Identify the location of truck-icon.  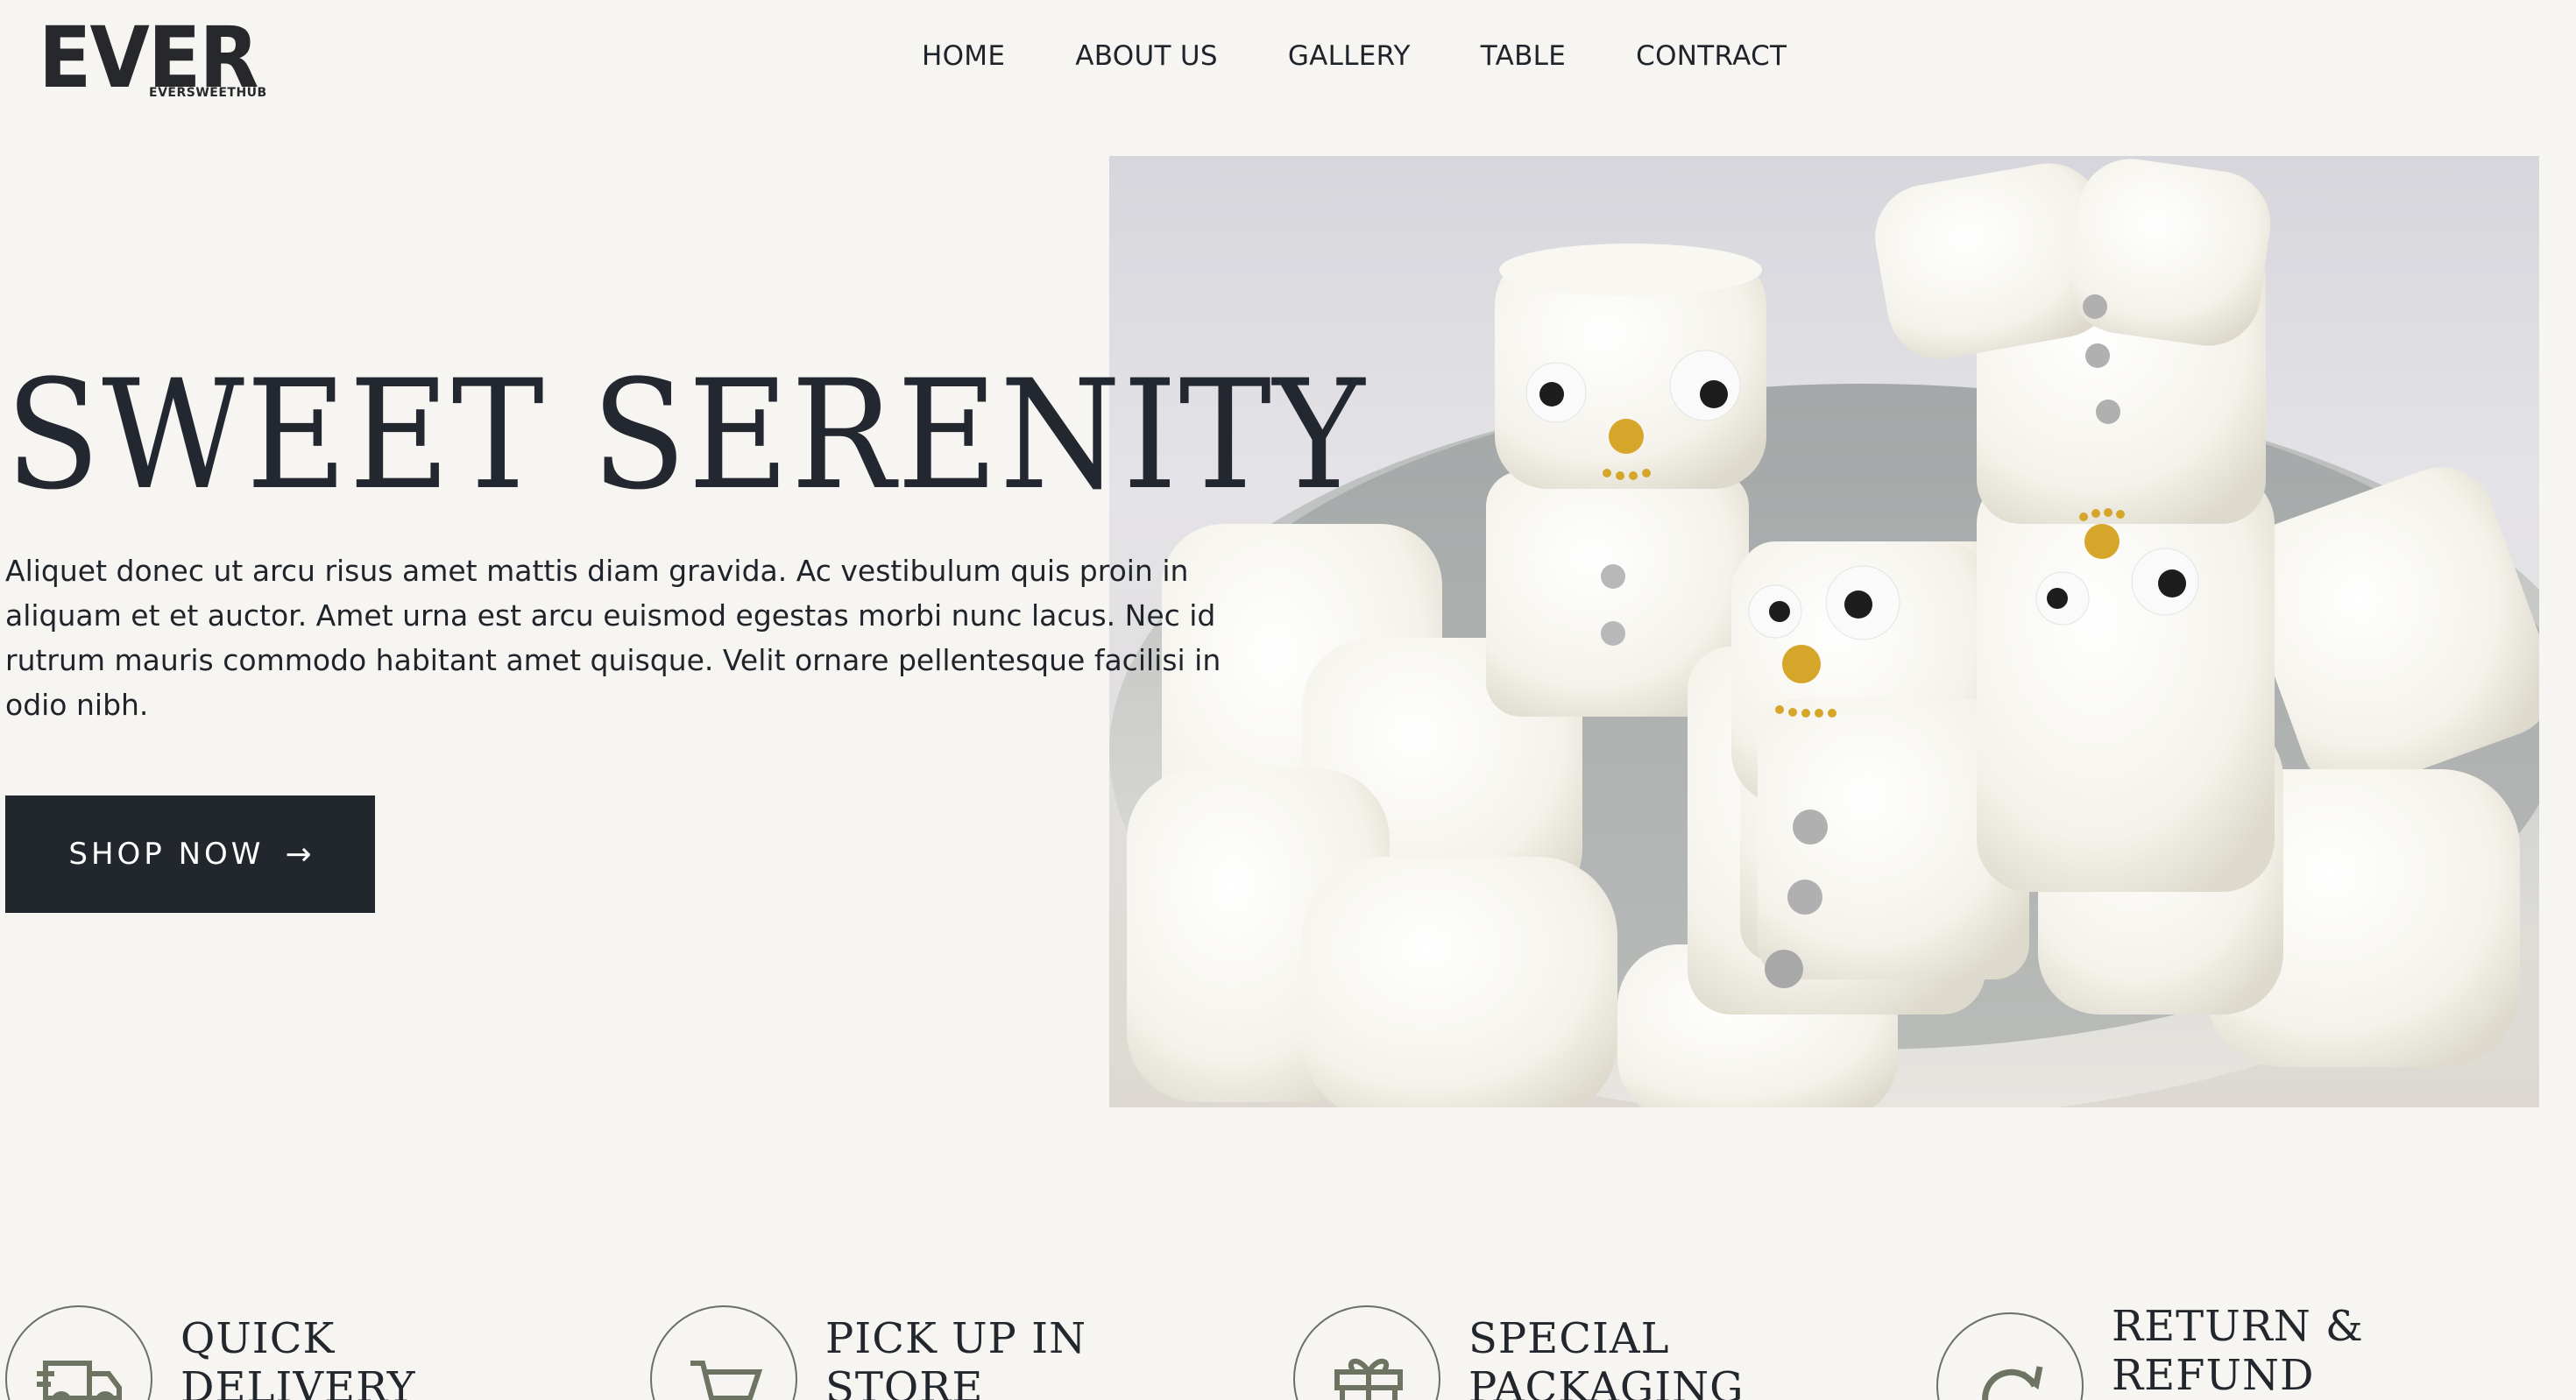
(79, 1380).